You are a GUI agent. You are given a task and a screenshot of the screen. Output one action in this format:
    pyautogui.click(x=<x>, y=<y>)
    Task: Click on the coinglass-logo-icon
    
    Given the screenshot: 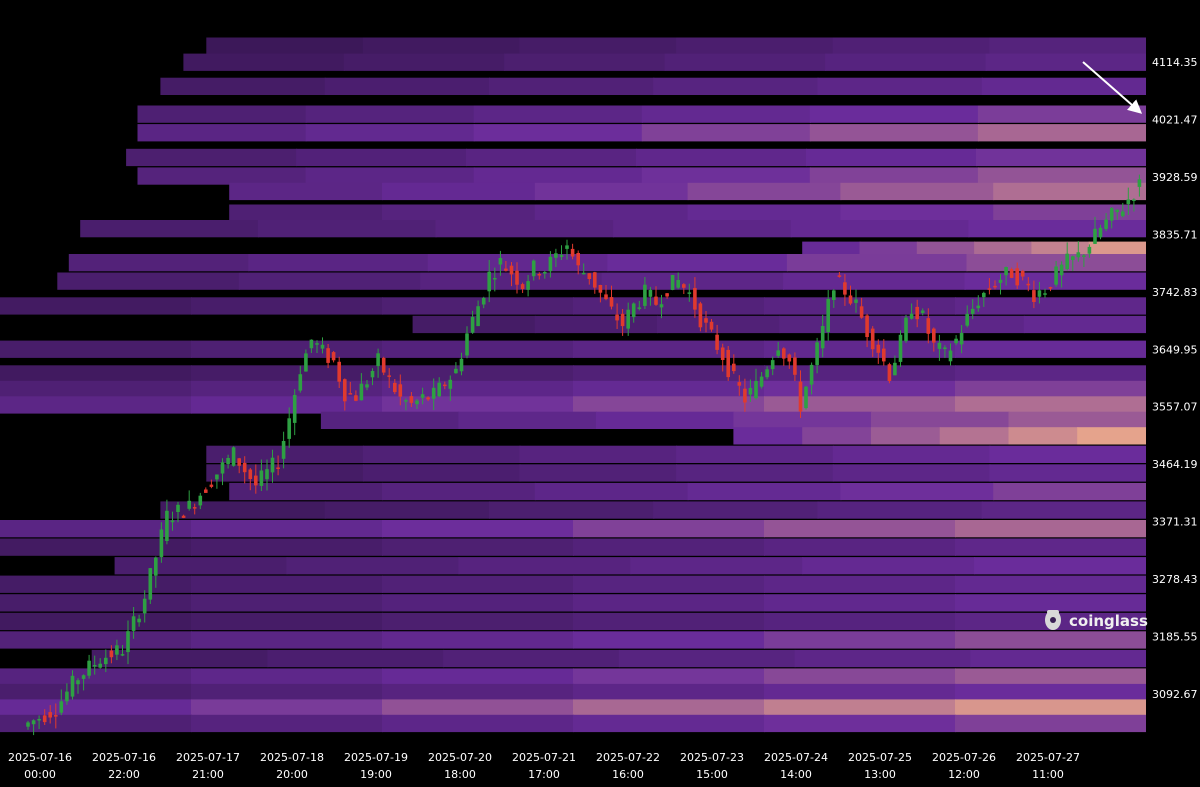 What is the action you would take?
    pyautogui.click(x=1053, y=620)
    